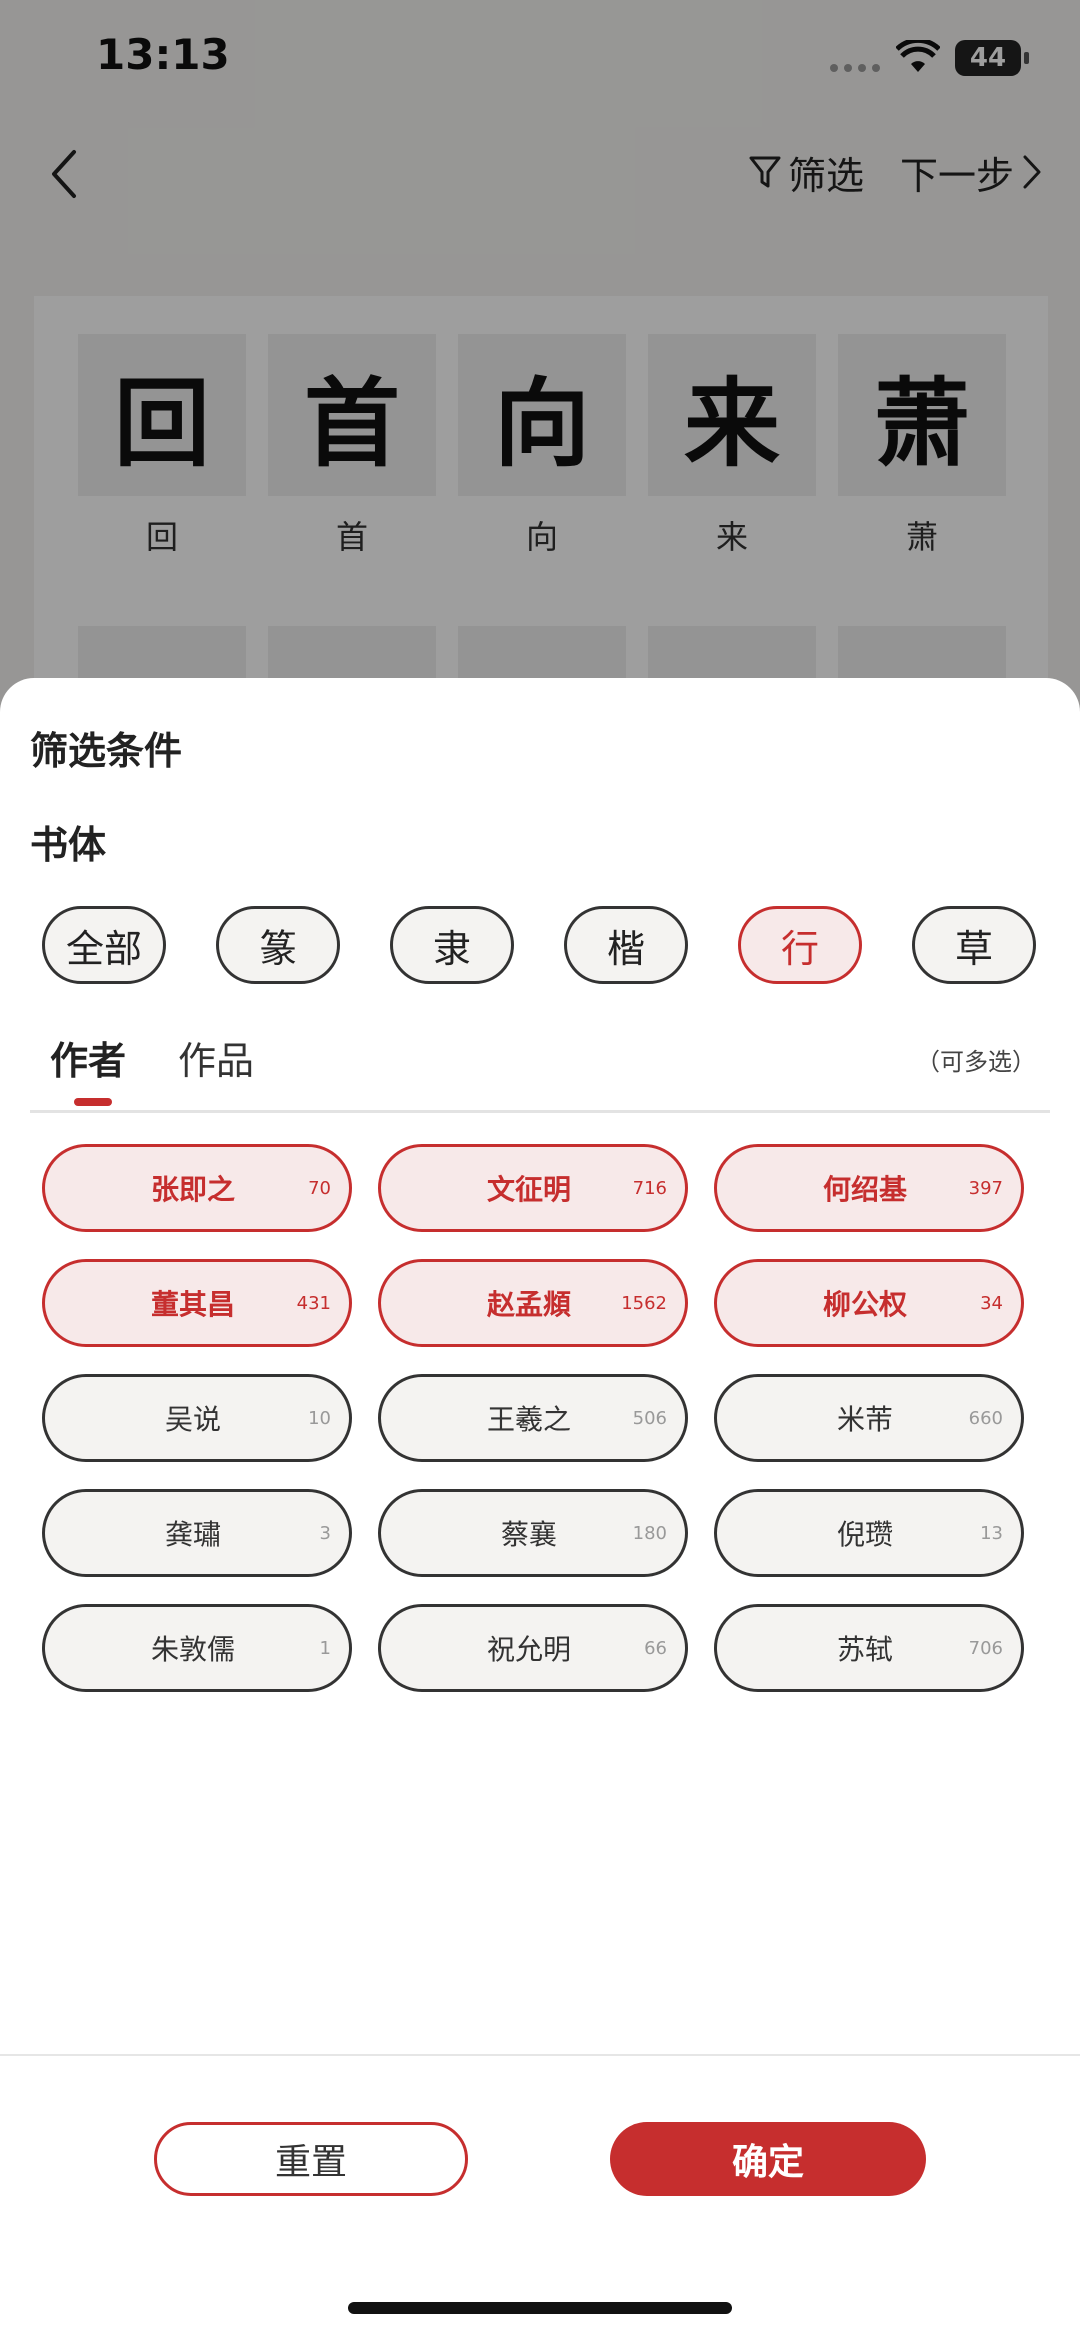  What do you see at coordinates (768, 2159) in the screenshot?
I see `confirm-button: 确定` at bounding box center [768, 2159].